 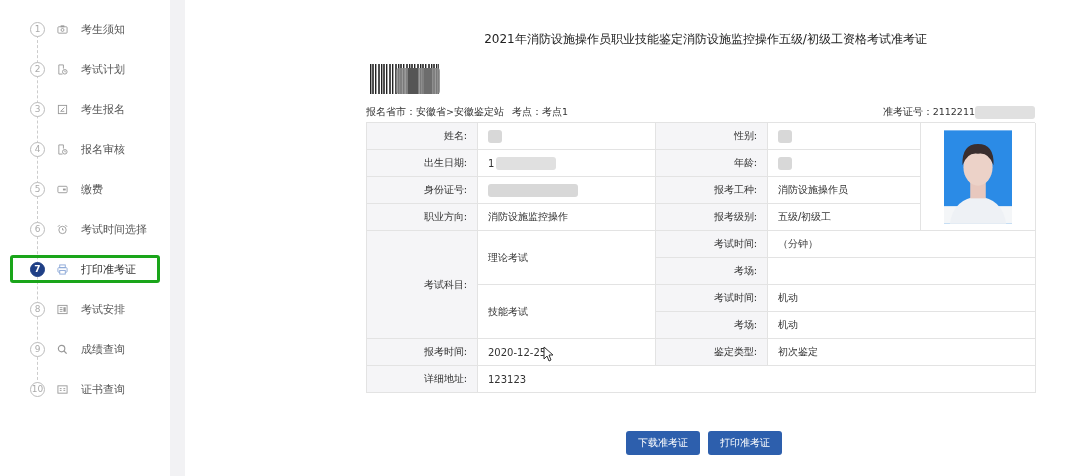 What do you see at coordinates (805, 217) in the screenshot?
I see `field-value: 五级/初级工` at bounding box center [805, 217].